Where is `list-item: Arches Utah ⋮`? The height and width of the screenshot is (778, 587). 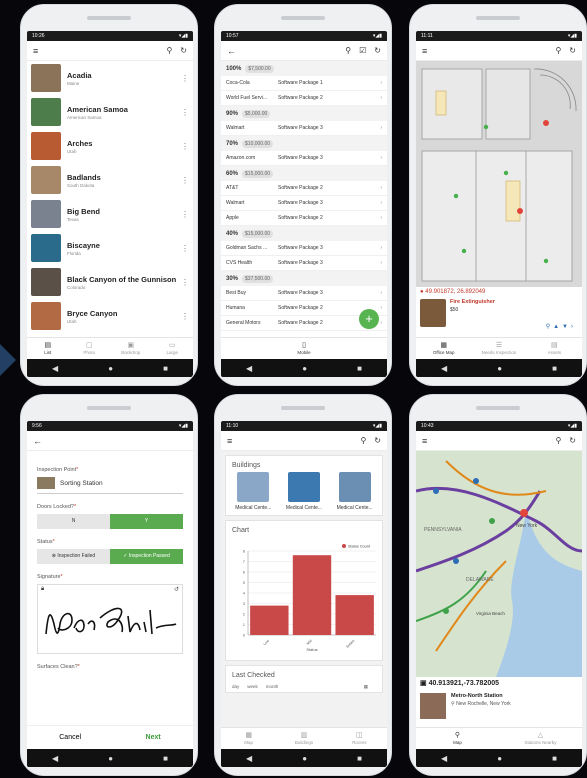 list-item: Arches Utah ⋮ is located at coordinates (110, 146).